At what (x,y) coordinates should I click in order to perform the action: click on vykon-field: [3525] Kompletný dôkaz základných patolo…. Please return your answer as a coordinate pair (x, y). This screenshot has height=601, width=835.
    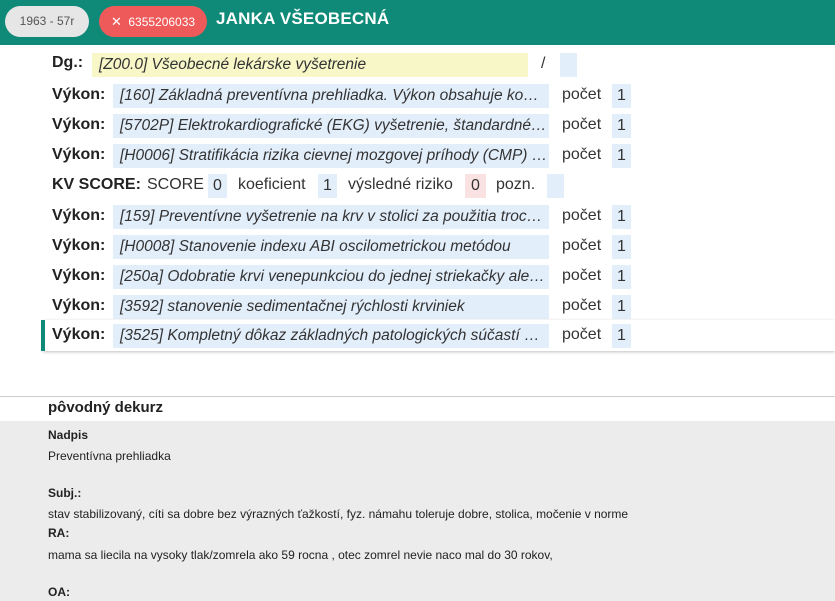
    Looking at the image, I should click on (331, 336).